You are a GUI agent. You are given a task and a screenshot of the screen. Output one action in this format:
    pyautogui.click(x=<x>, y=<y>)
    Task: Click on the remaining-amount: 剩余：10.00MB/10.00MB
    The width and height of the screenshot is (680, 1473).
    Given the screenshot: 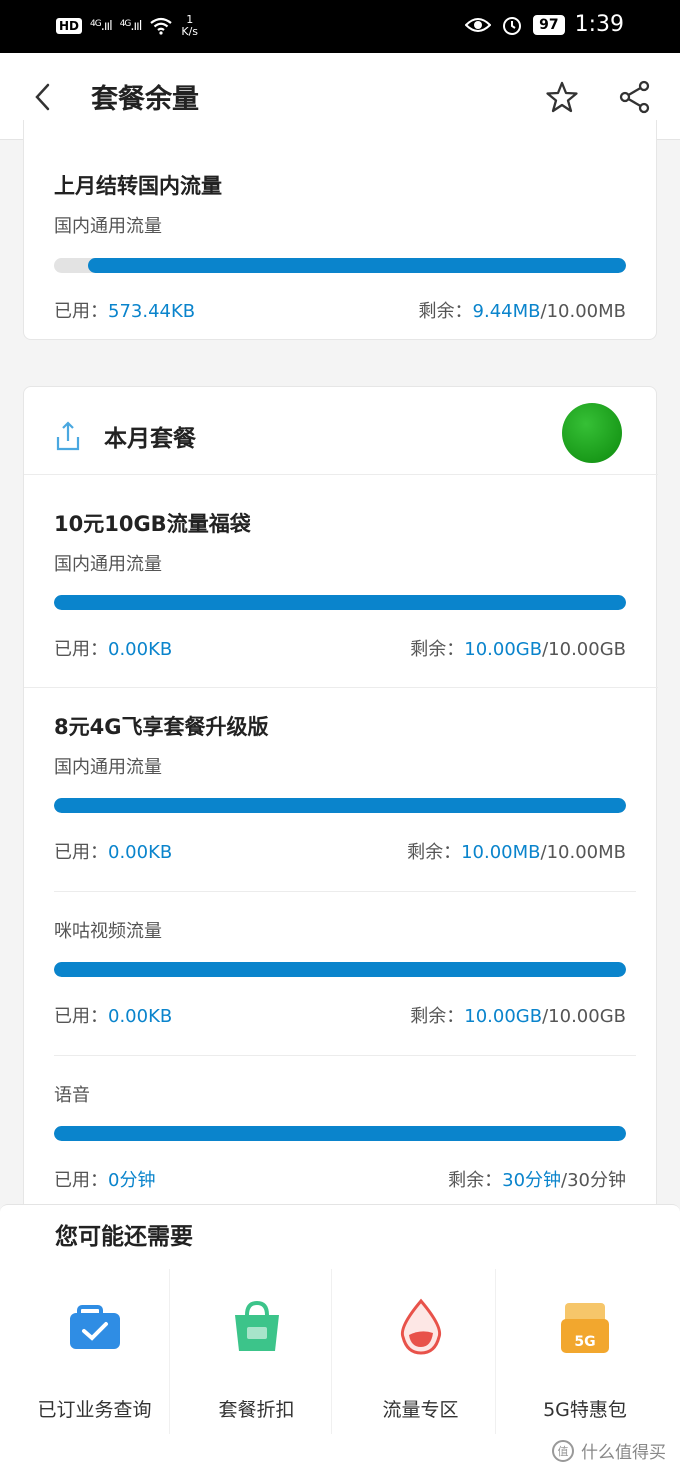 What is the action you would take?
    pyautogui.click(x=516, y=852)
    